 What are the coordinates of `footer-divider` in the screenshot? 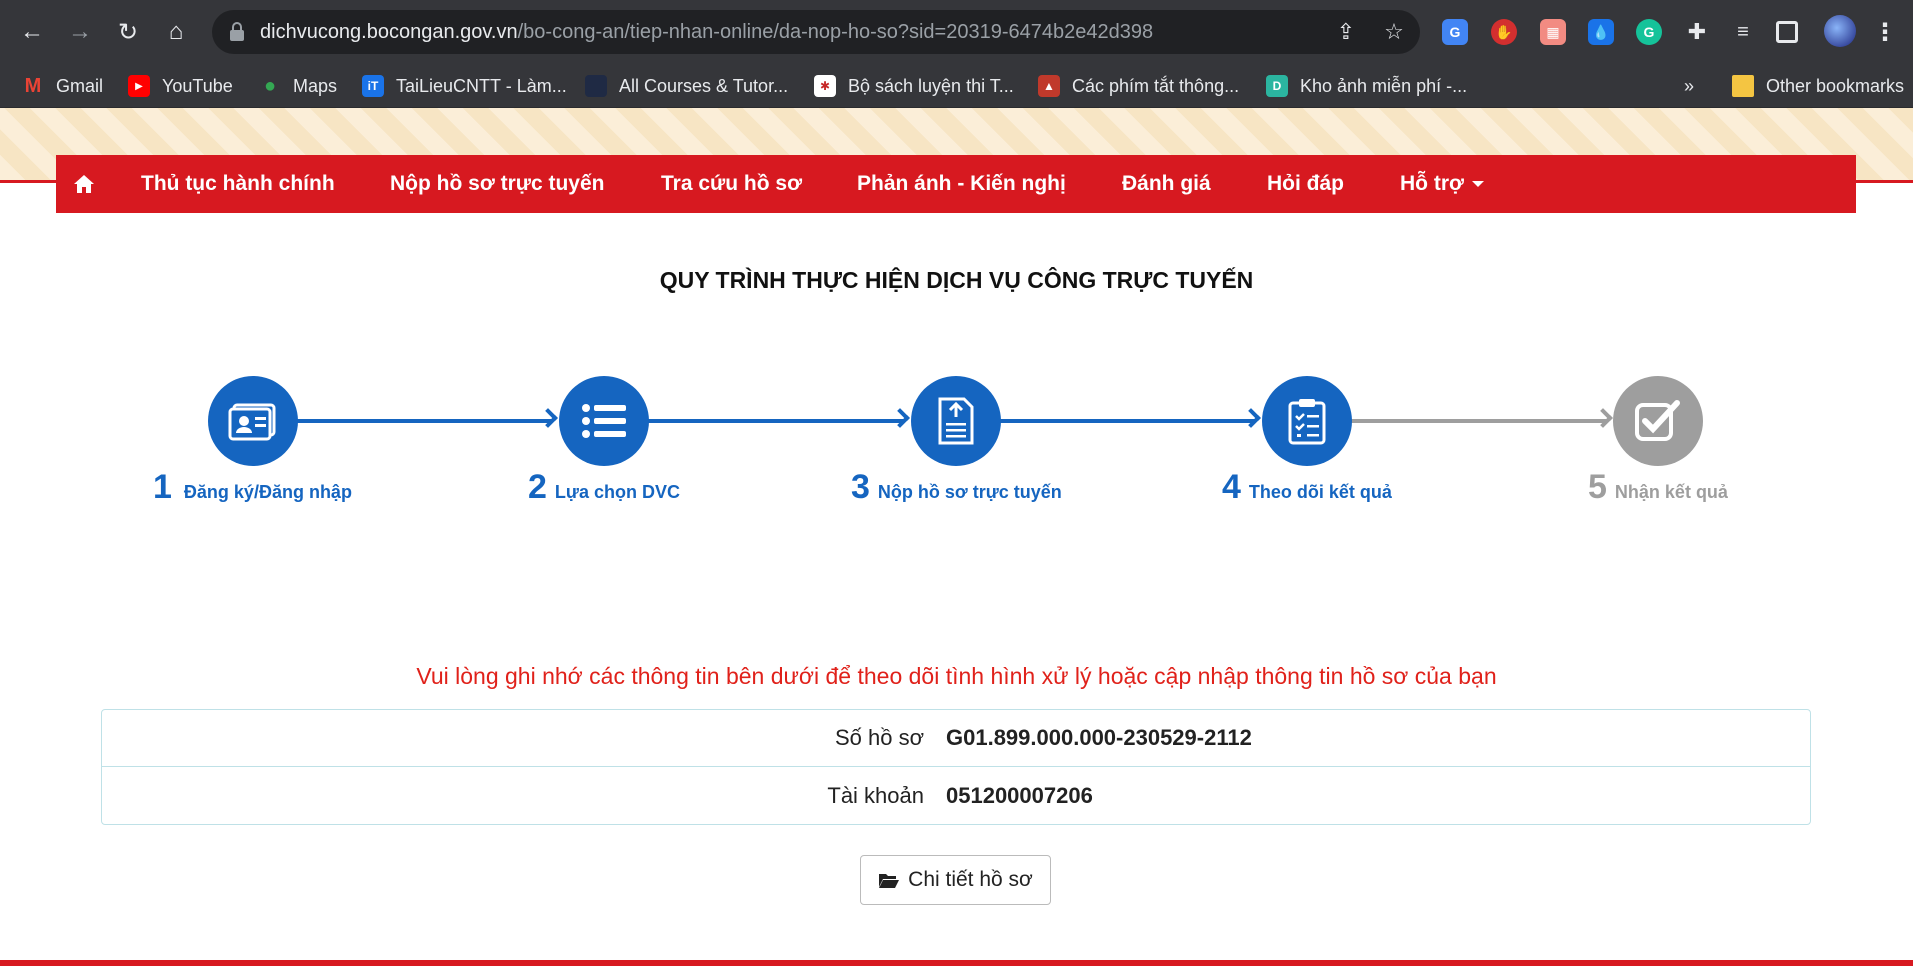 It's located at (956, 963).